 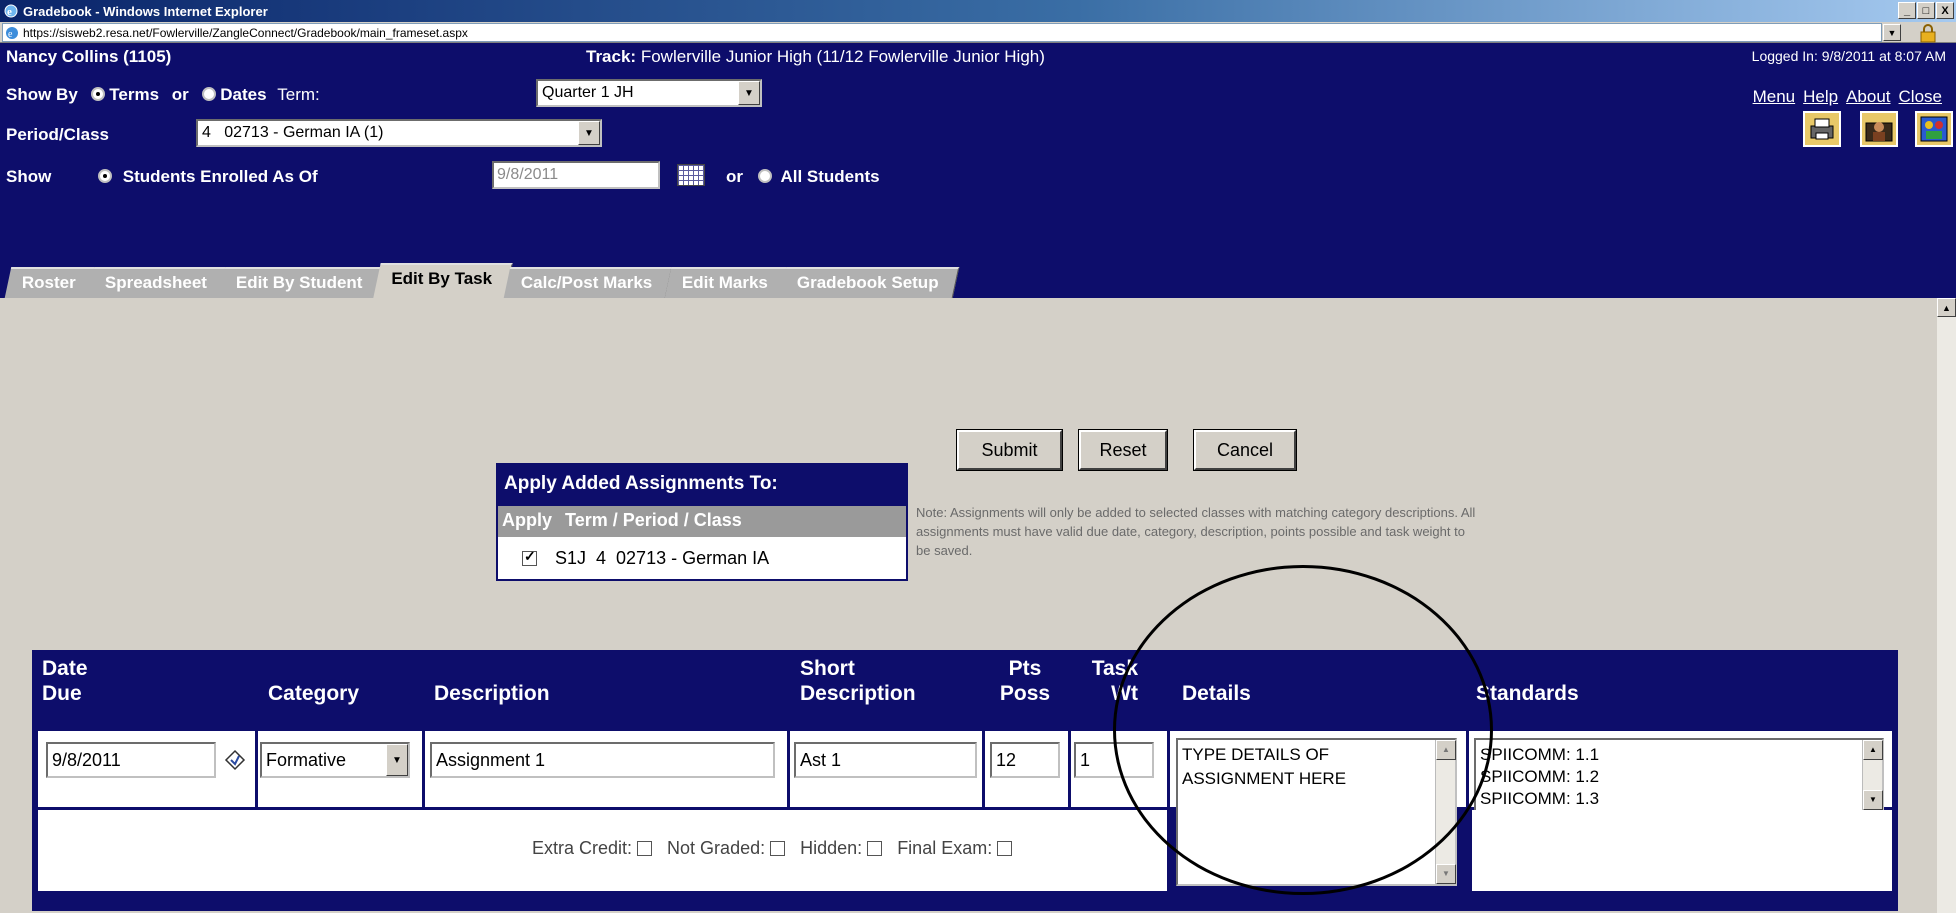 I want to click on col-short-description: Short Description, so click(x=858, y=681).